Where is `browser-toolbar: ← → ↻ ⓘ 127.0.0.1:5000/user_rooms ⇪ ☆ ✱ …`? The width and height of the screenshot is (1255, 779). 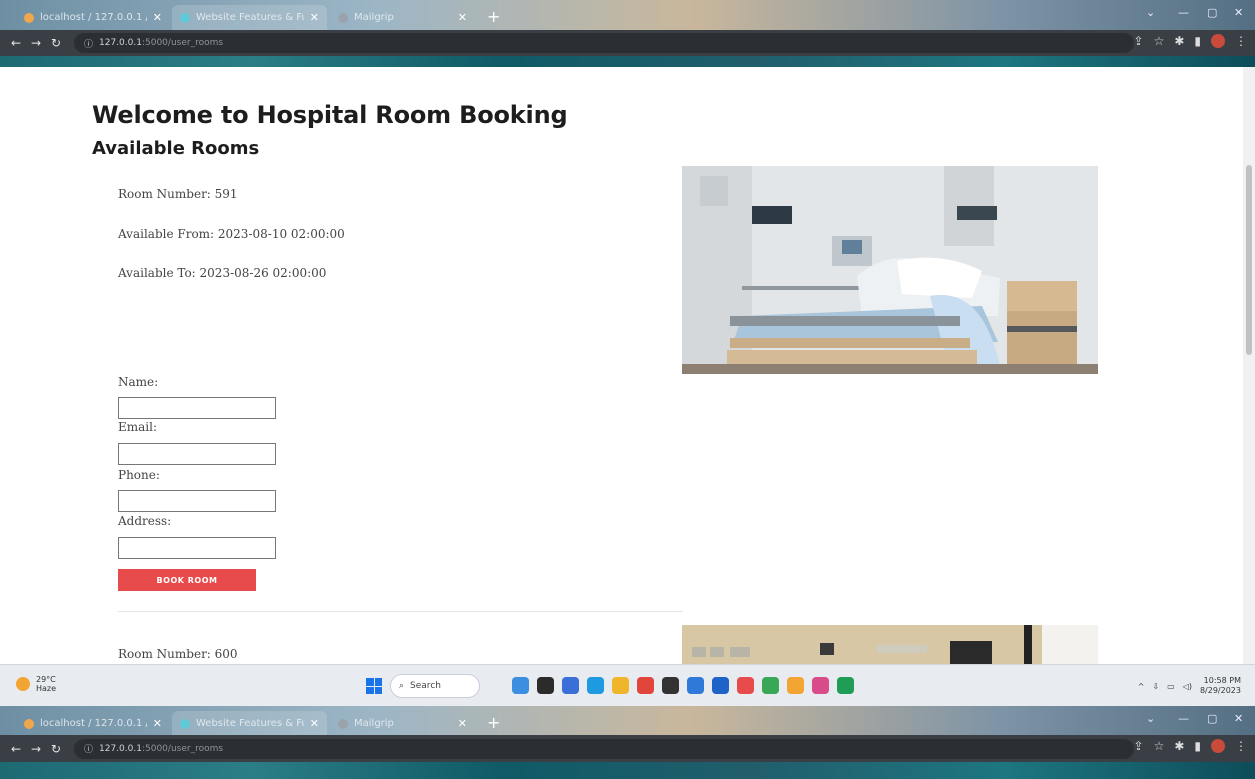 browser-toolbar: ← → ↻ ⓘ 127.0.0.1:5000/user_rooms ⇪ ☆ ✱ … is located at coordinates (627, 748).